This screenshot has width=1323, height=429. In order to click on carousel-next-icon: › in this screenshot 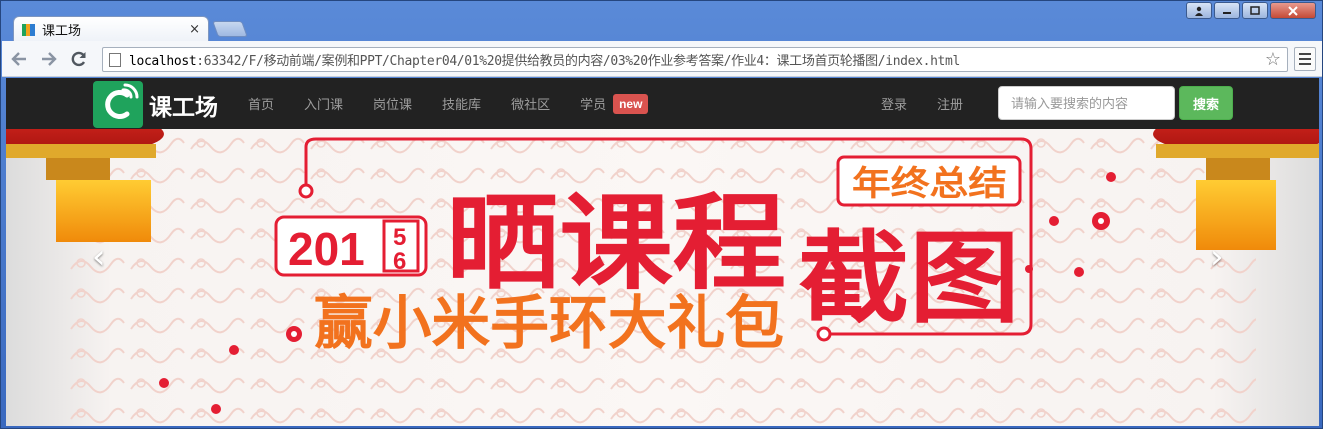, I will do `click(1217, 257)`.